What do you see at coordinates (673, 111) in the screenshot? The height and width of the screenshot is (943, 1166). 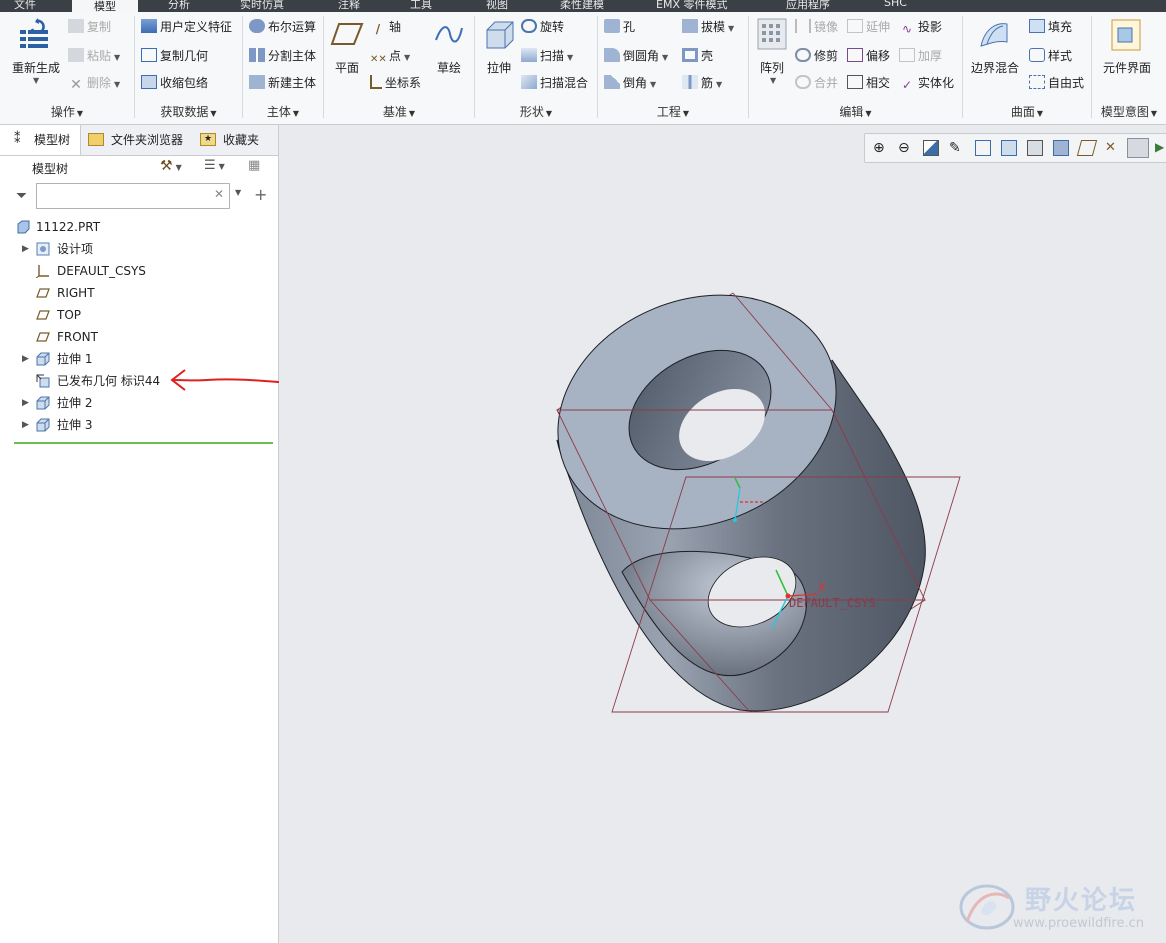 I see `group-engineering-label: 工程 ▼` at bounding box center [673, 111].